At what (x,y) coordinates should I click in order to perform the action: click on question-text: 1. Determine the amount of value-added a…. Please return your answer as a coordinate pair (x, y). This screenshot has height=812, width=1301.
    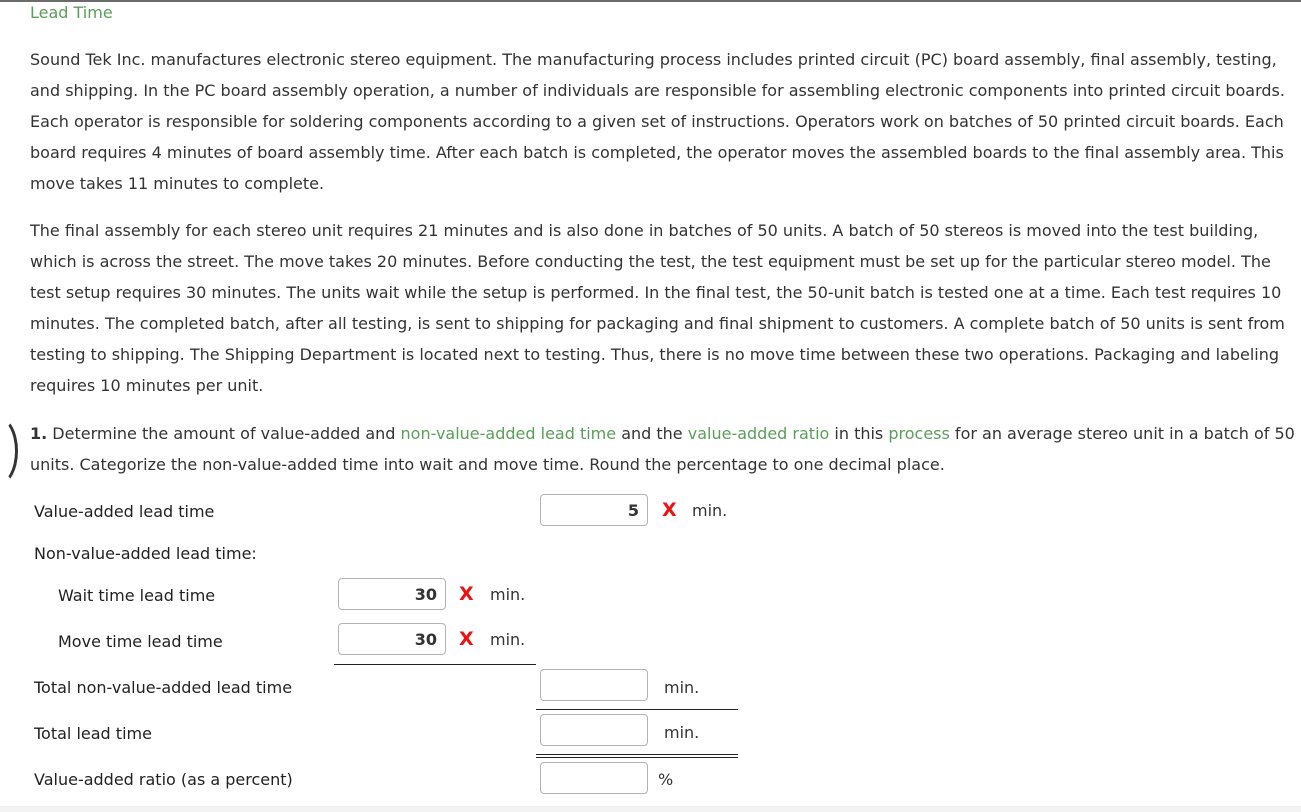
    Looking at the image, I should click on (664, 449).